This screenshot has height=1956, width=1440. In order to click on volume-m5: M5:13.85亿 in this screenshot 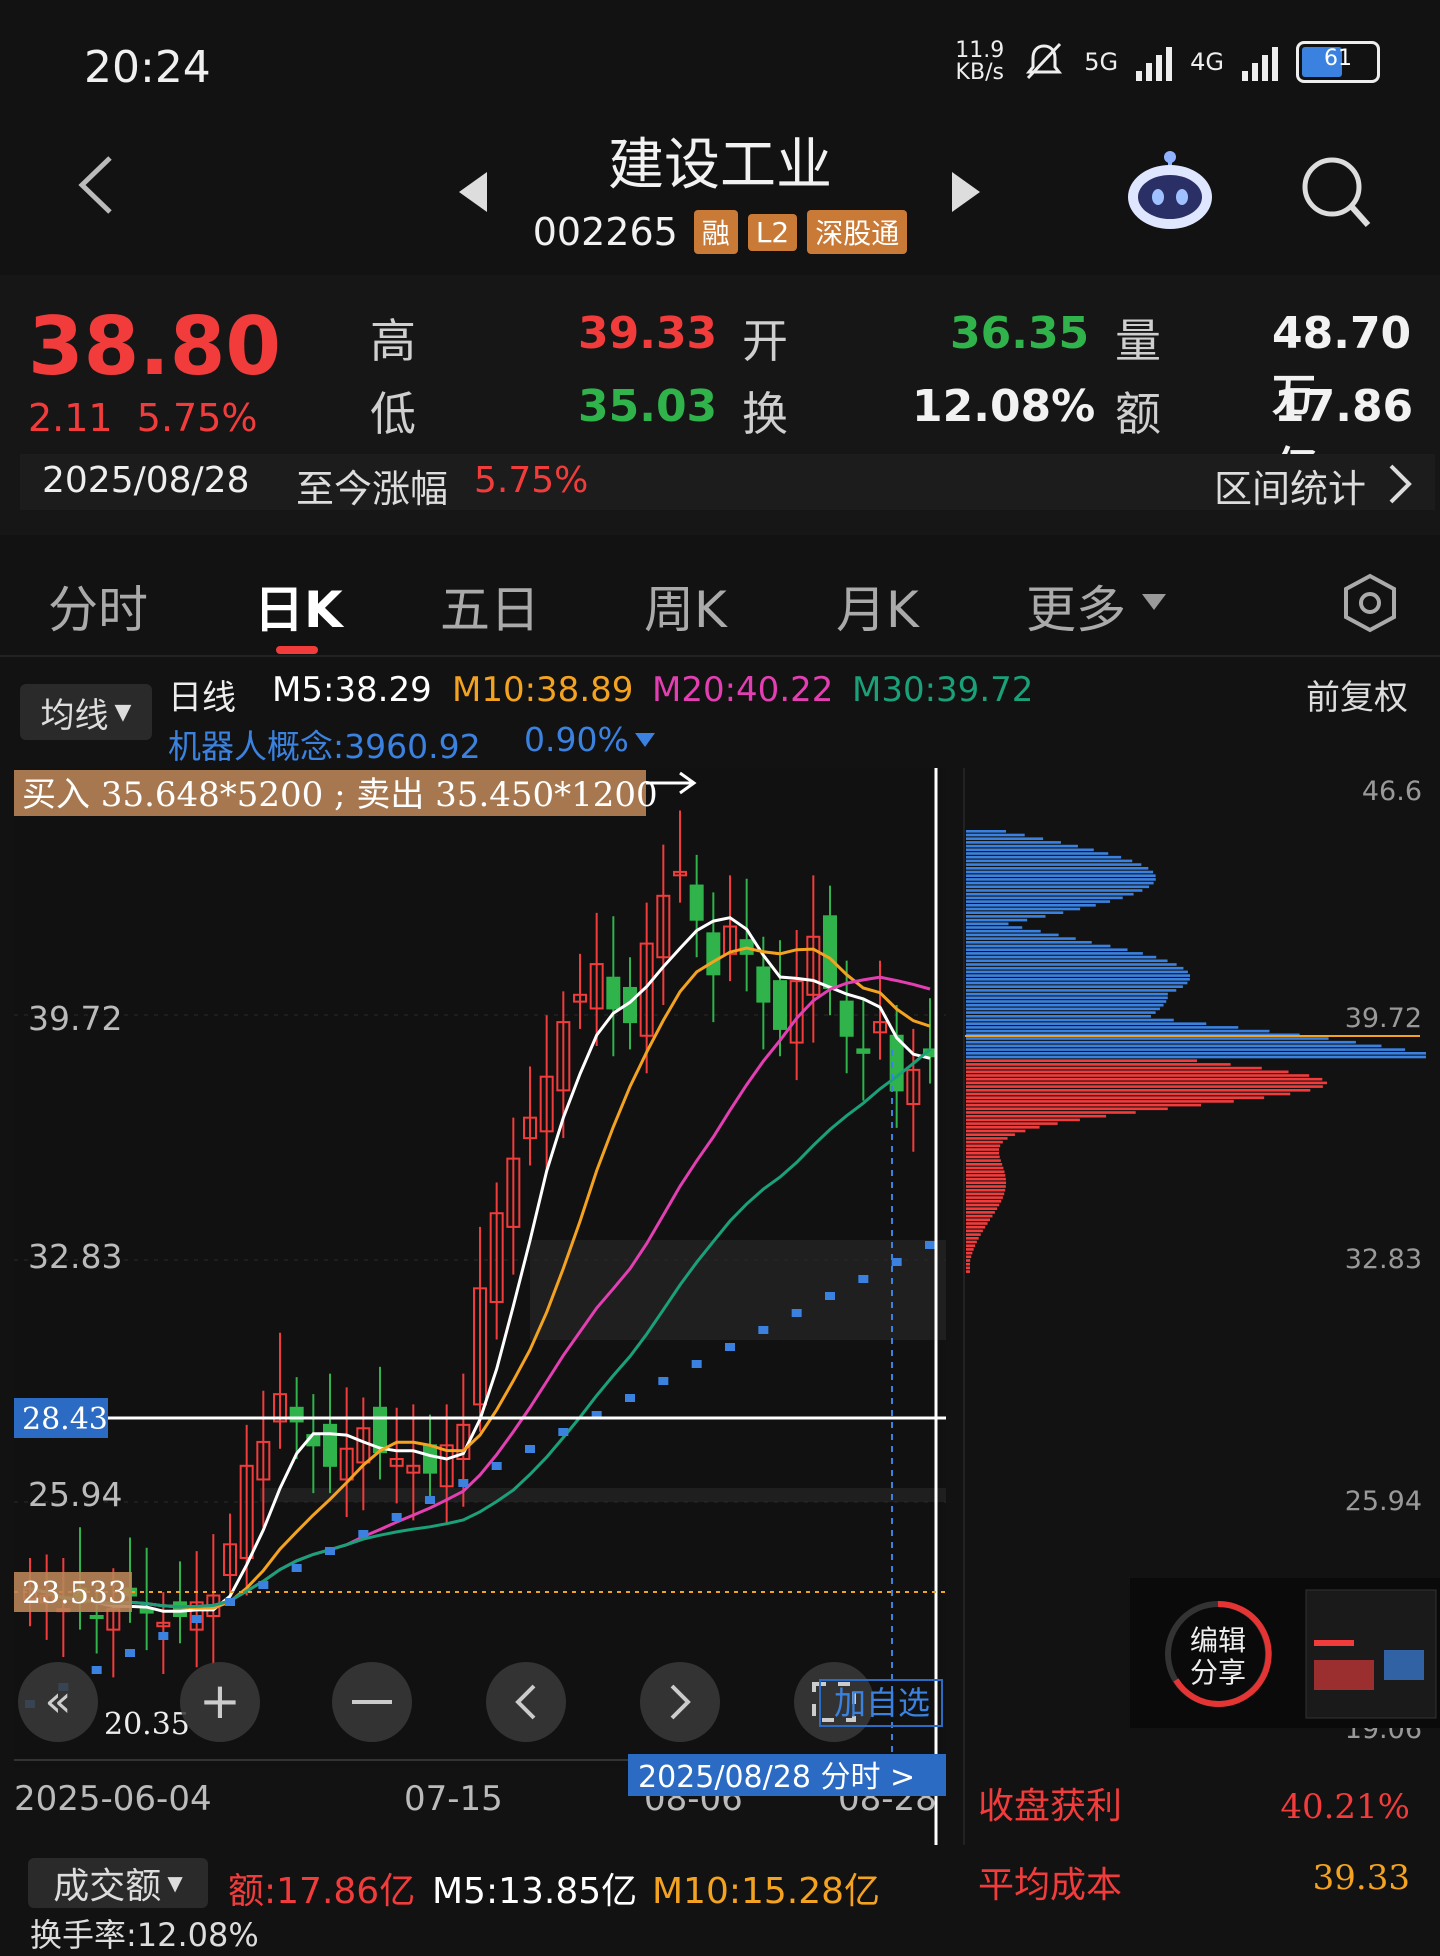, I will do `click(535, 1891)`.